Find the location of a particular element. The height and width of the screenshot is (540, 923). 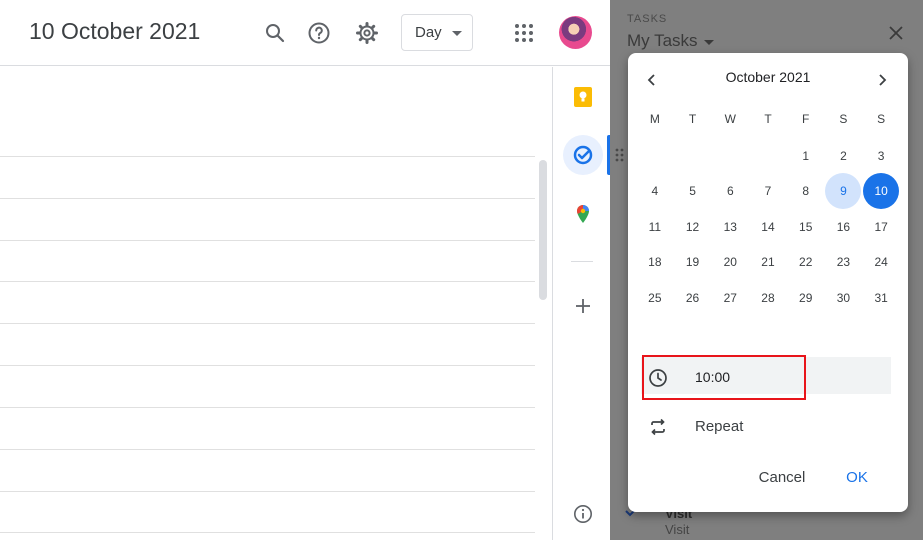

day-number: 30 is located at coordinates (843, 297).